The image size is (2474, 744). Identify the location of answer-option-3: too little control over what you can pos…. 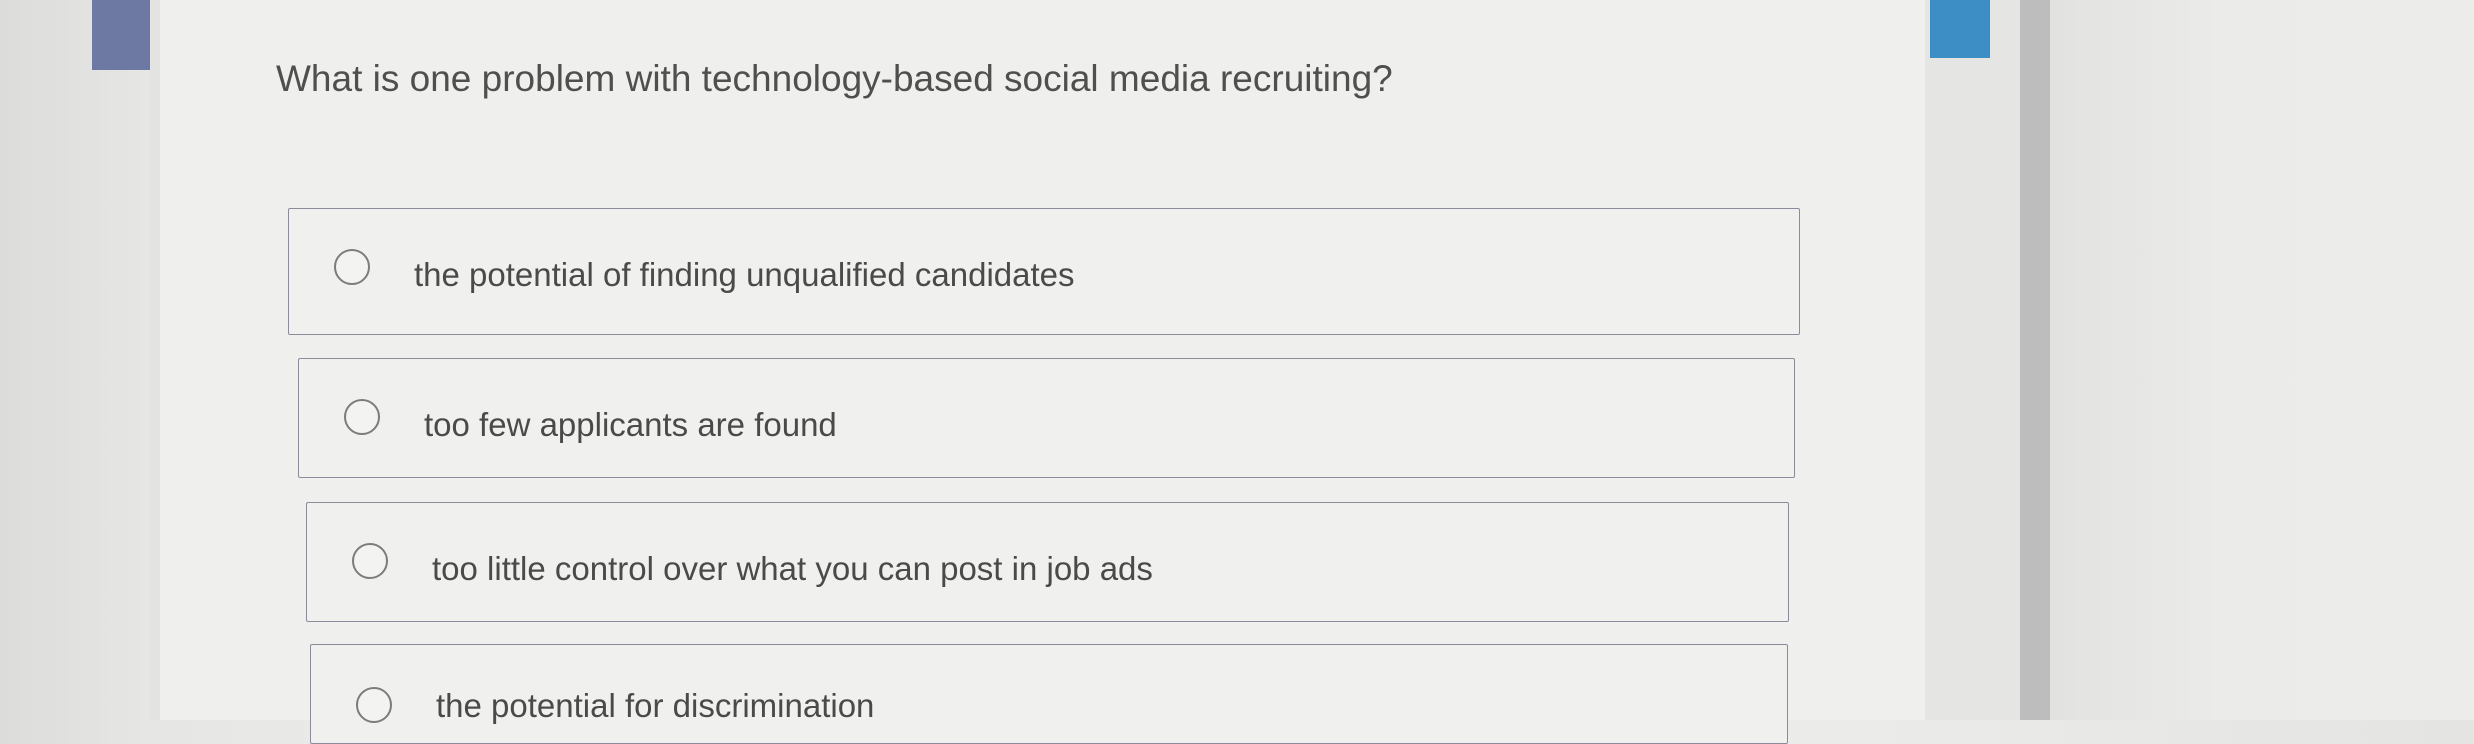
(1047, 562).